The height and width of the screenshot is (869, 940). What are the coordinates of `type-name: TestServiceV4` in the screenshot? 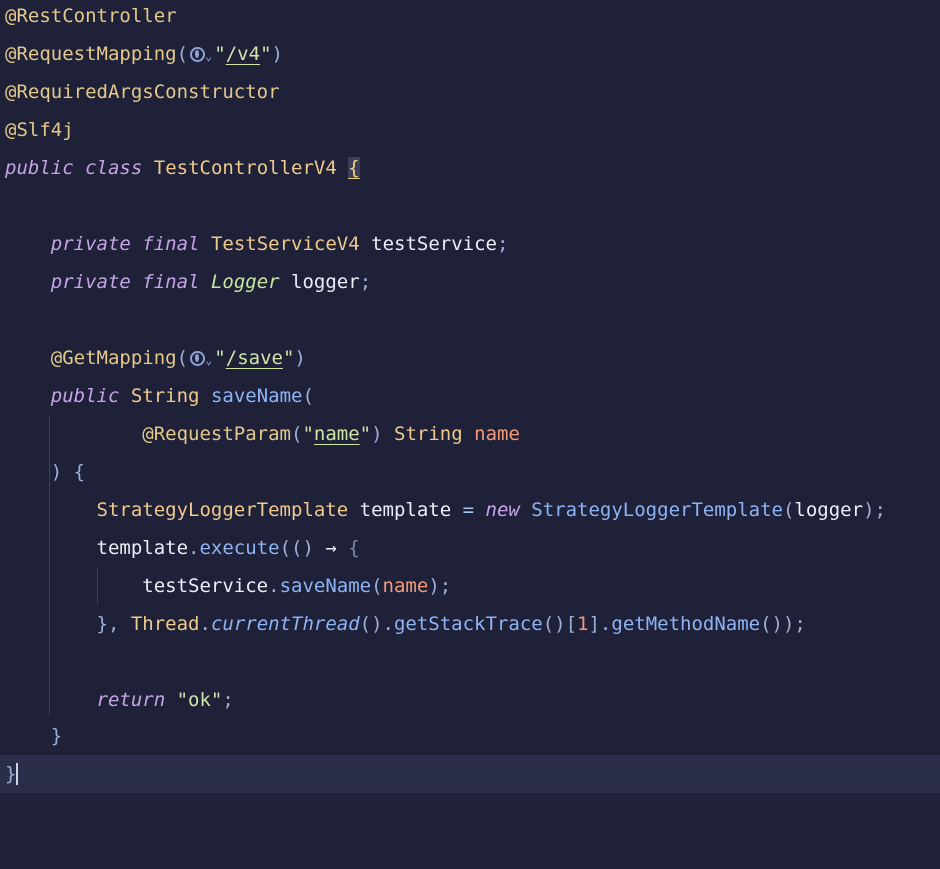 It's located at (285, 244).